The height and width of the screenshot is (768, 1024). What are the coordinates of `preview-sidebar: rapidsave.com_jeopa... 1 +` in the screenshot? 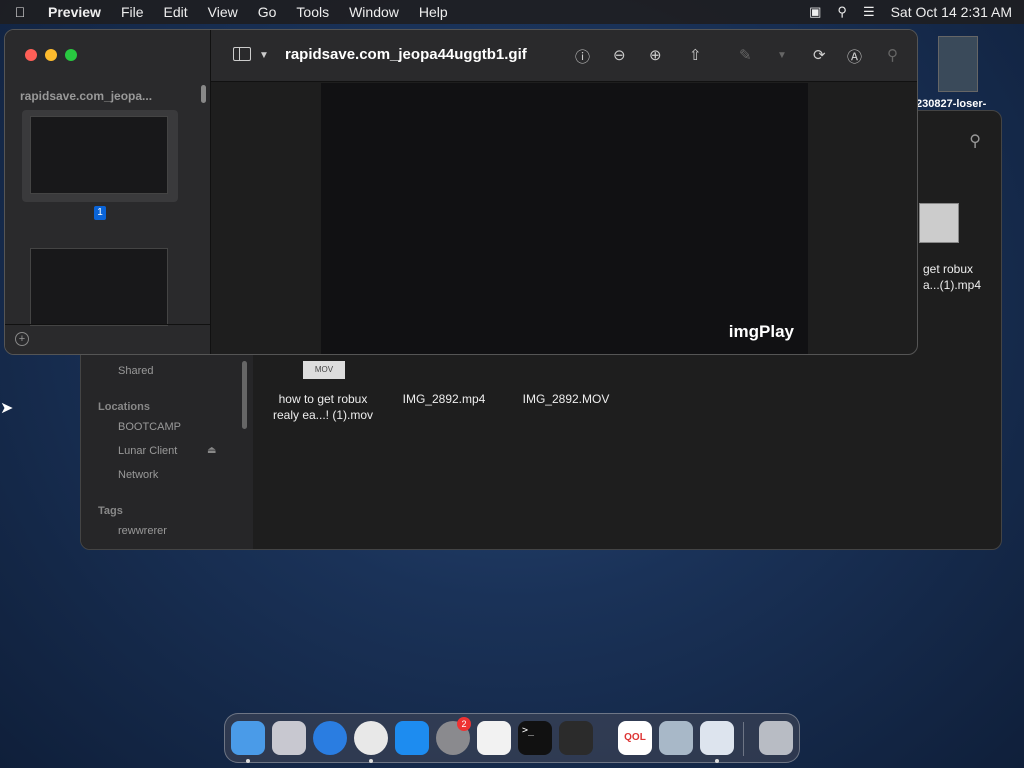 It's located at (108, 192).